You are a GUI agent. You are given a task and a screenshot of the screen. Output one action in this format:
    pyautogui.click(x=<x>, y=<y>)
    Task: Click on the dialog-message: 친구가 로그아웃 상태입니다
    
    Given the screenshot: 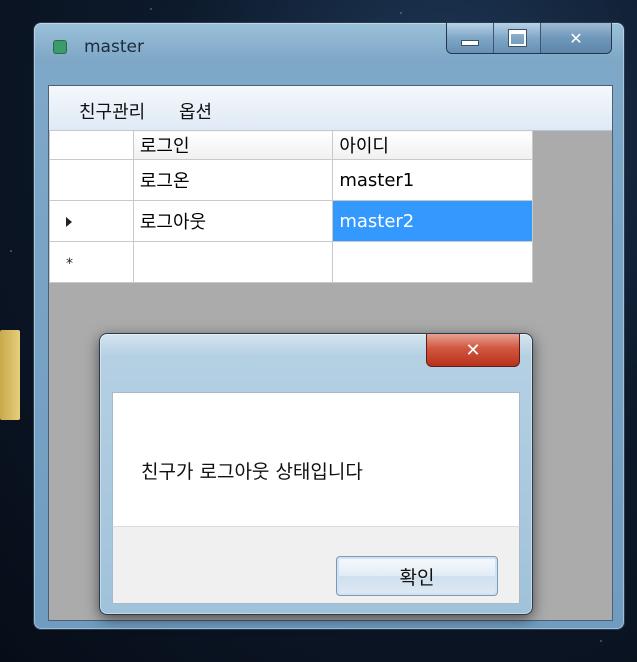 What is the action you would take?
    pyautogui.click(x=252, y=472)
    